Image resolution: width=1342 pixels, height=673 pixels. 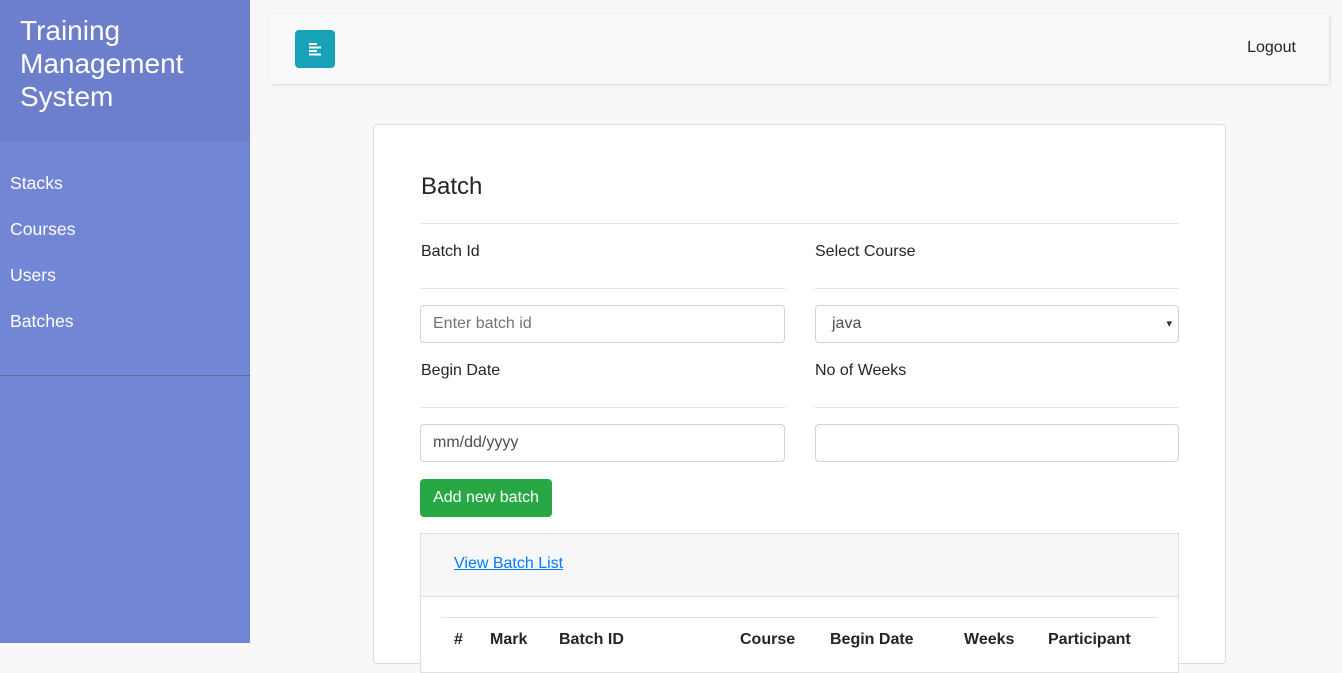 What do you see at coordinates (1089, 639) in the screenshot?
I see `column-header-participant: Participant` at bounding box center [1089, 639].